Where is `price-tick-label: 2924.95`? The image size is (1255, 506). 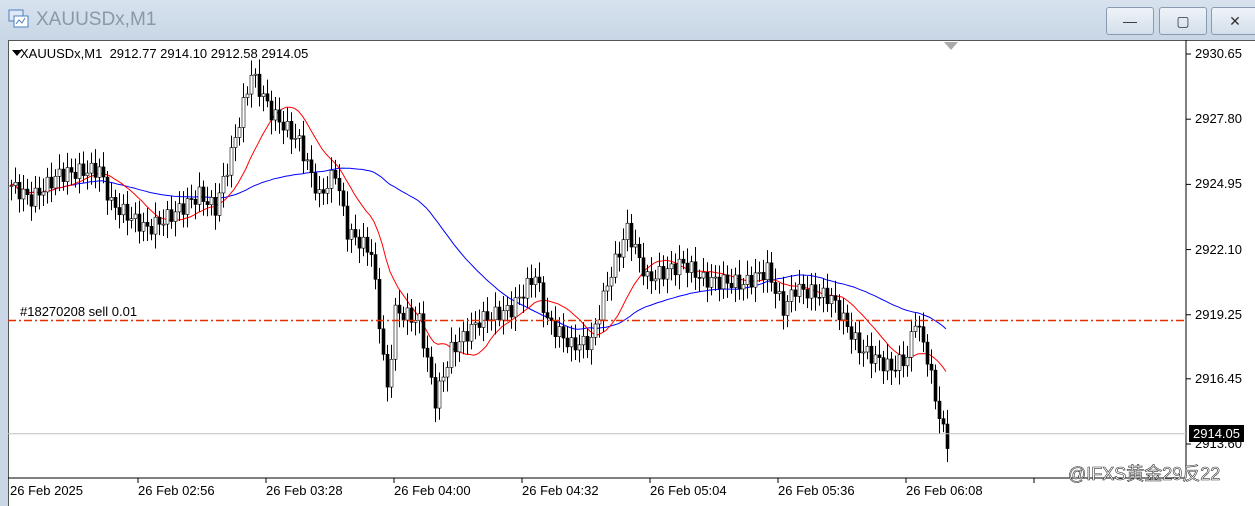 price-tick-label: 2924.95 is located at coordinates (1218, 184).